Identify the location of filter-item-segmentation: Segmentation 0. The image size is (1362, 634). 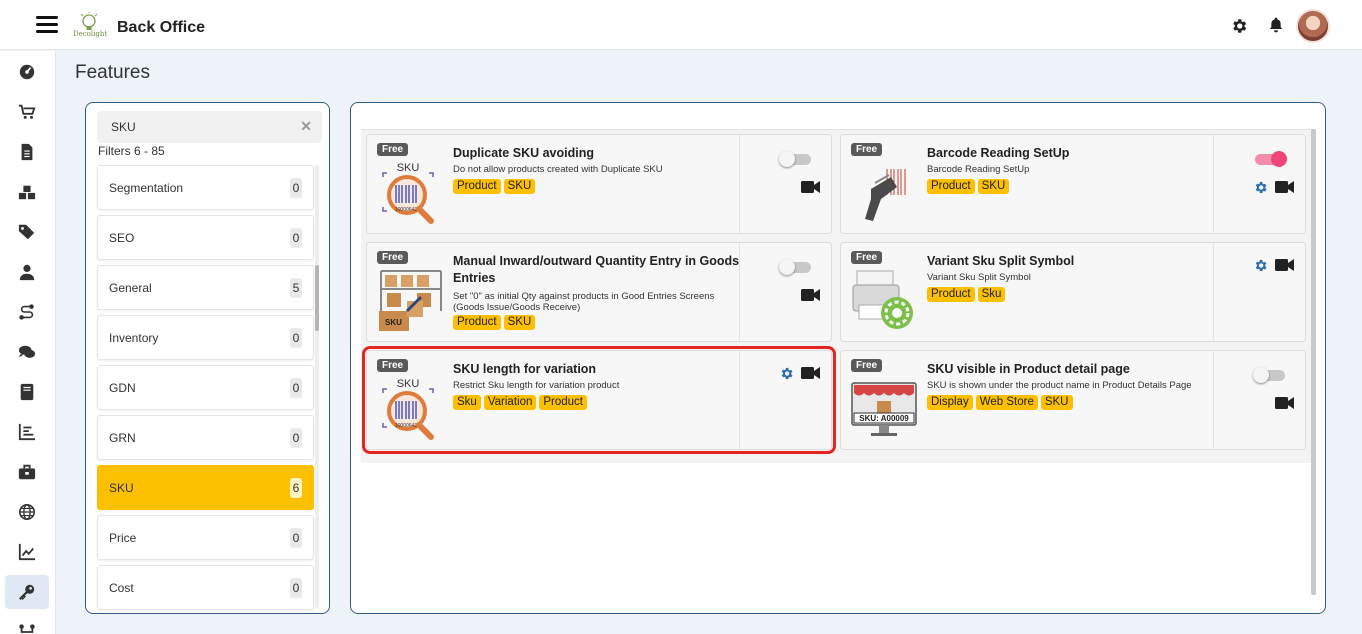
(205, 187).